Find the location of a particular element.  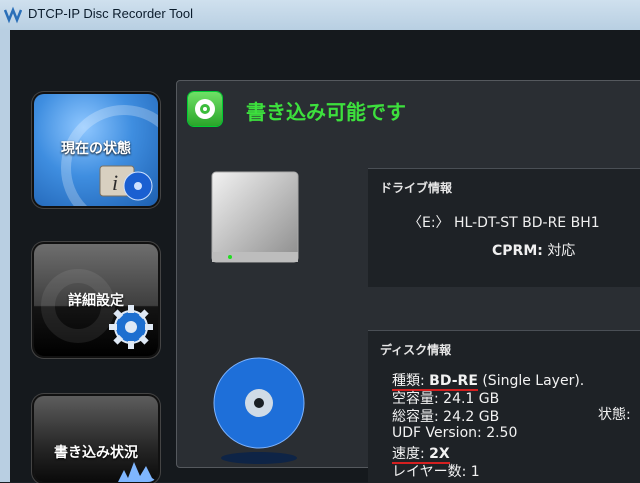

speed-value: 2X is located at coordinates (439, 454).